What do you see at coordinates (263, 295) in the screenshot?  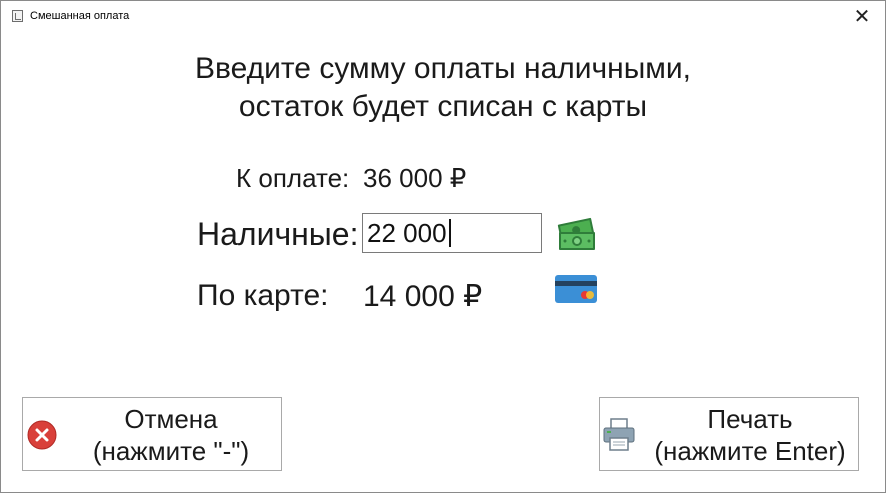 I see `card-label: По карте:` at bounding box center [263, 295].